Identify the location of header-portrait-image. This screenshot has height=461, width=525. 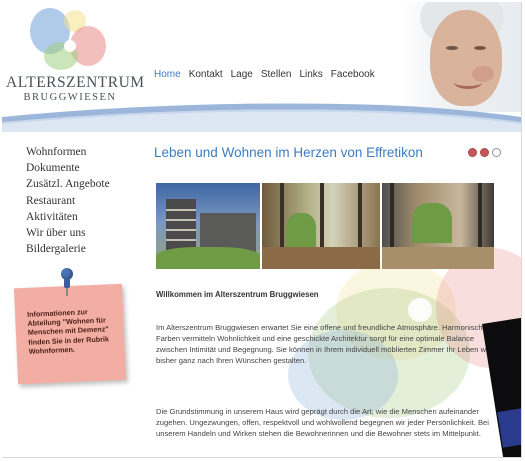
(461, 57).